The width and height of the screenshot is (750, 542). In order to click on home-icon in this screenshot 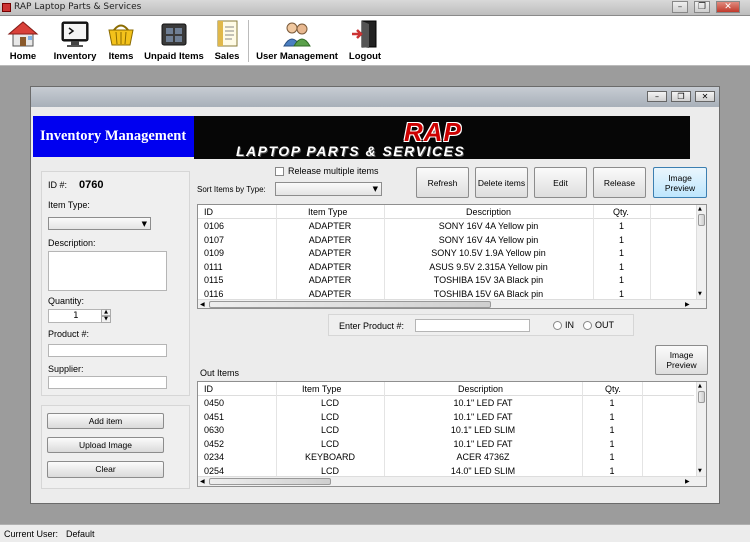, I will do `click(23, 34)`.